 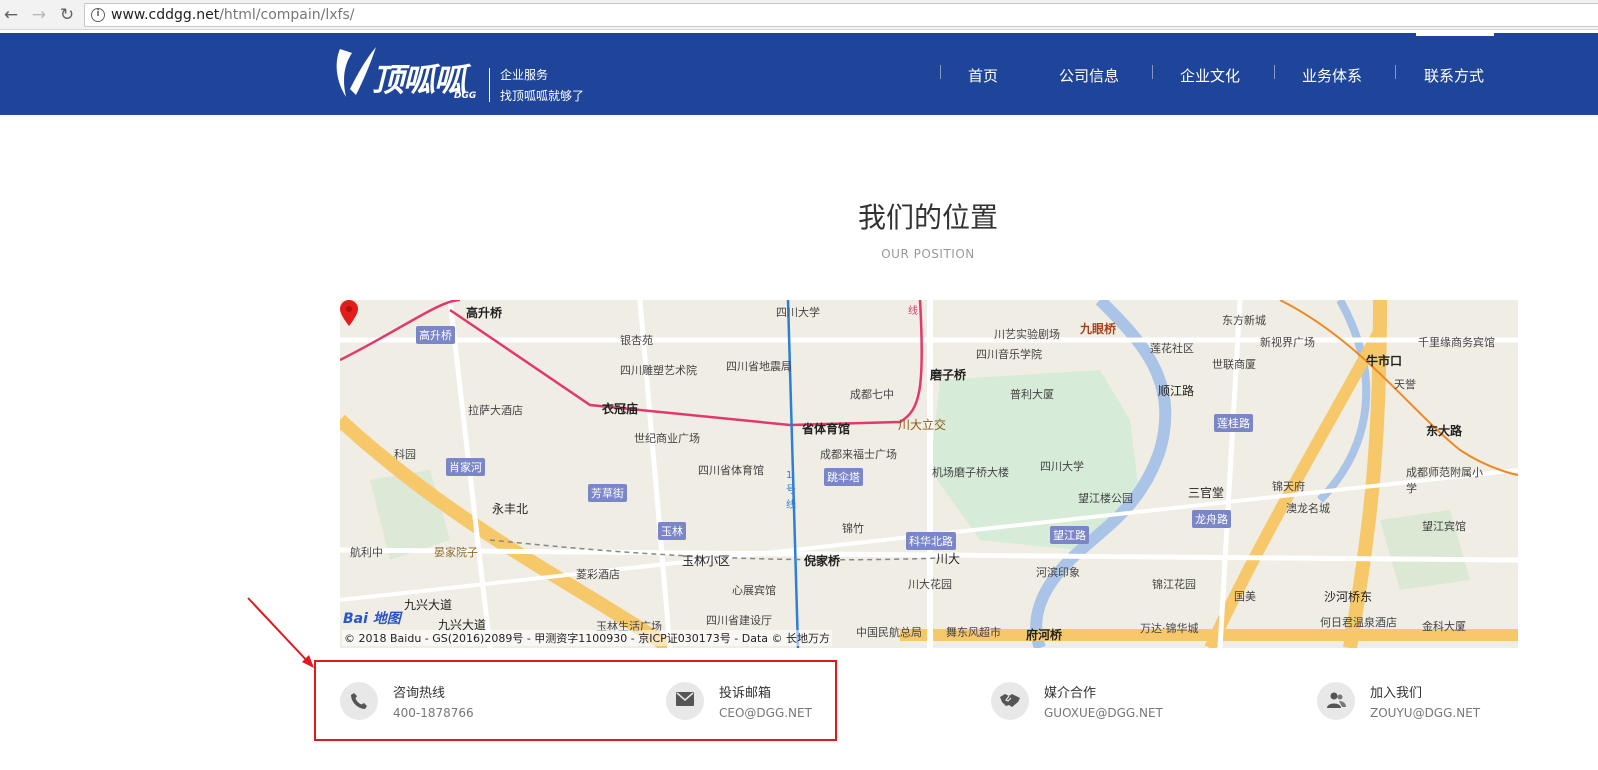 What do you see at coordinates (1233, 423) in the screenshot?
I see `map-area-badge: 莲桂路` at bounding box center [1233, 423].